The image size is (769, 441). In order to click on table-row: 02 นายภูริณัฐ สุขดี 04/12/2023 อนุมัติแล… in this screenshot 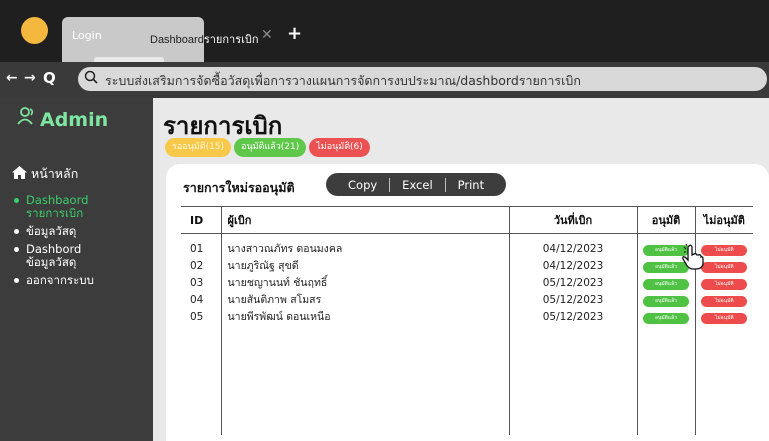, I will do `click(467, 265)`.